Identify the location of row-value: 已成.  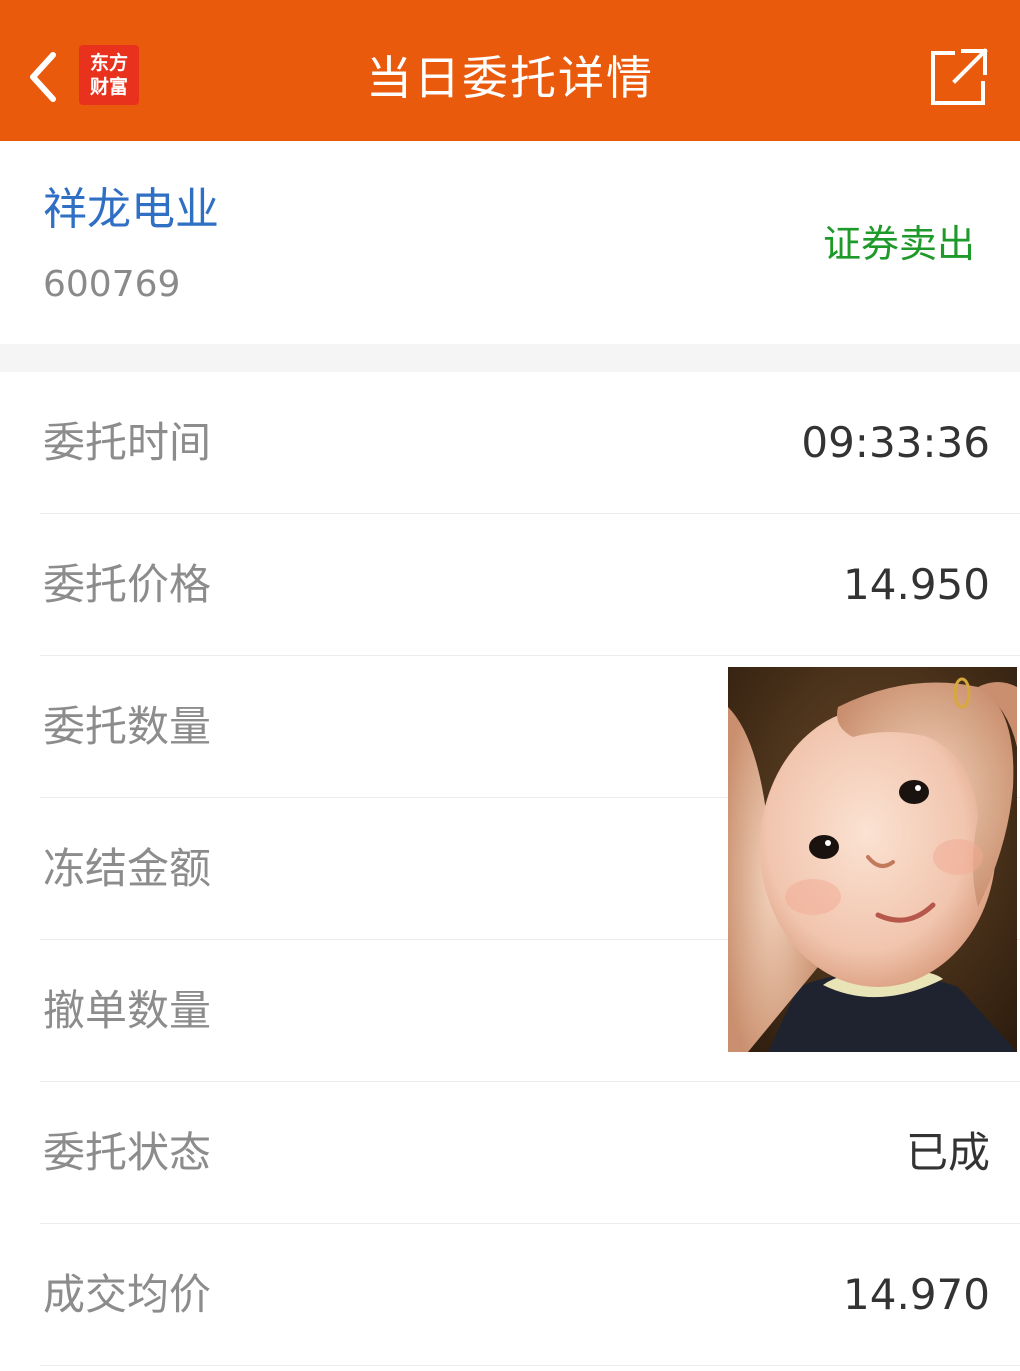
(947, 1152).